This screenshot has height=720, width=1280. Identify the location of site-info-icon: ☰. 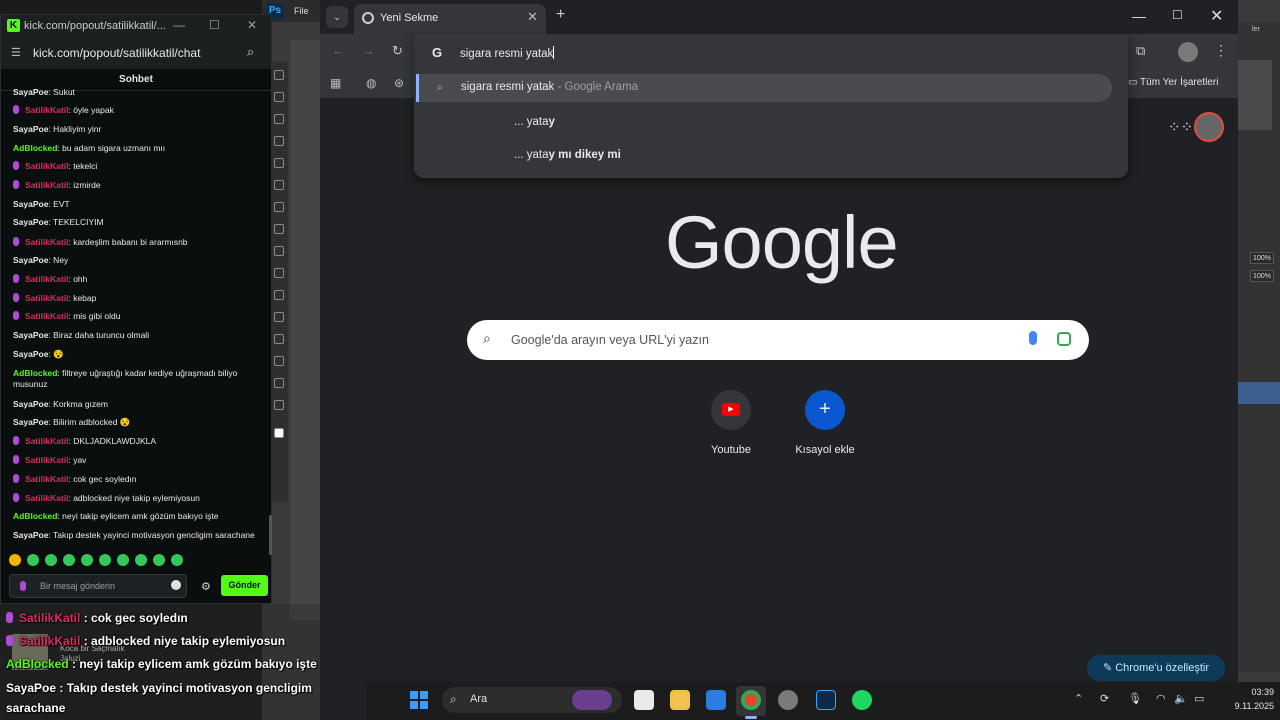
(16, 52).